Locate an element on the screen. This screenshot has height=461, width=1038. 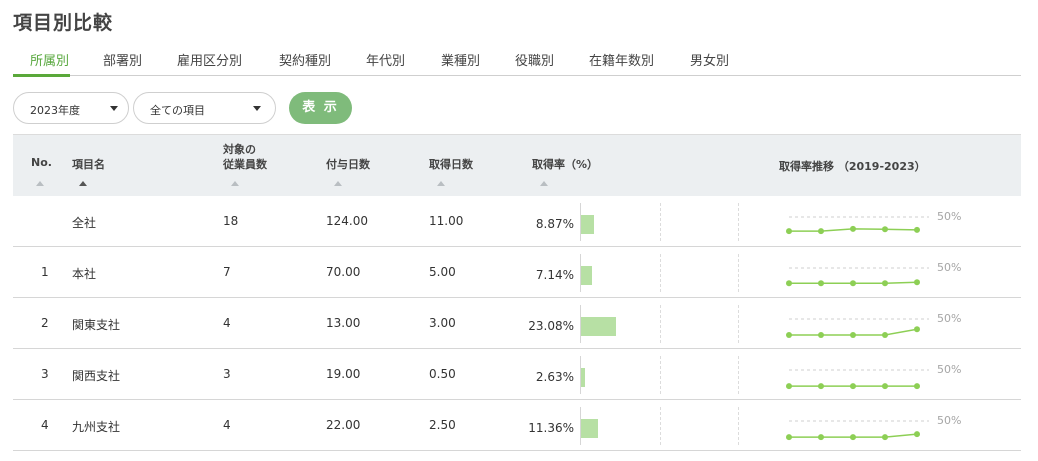
tab-contract-type: 契約種別 is located at coordinates (305, 59).